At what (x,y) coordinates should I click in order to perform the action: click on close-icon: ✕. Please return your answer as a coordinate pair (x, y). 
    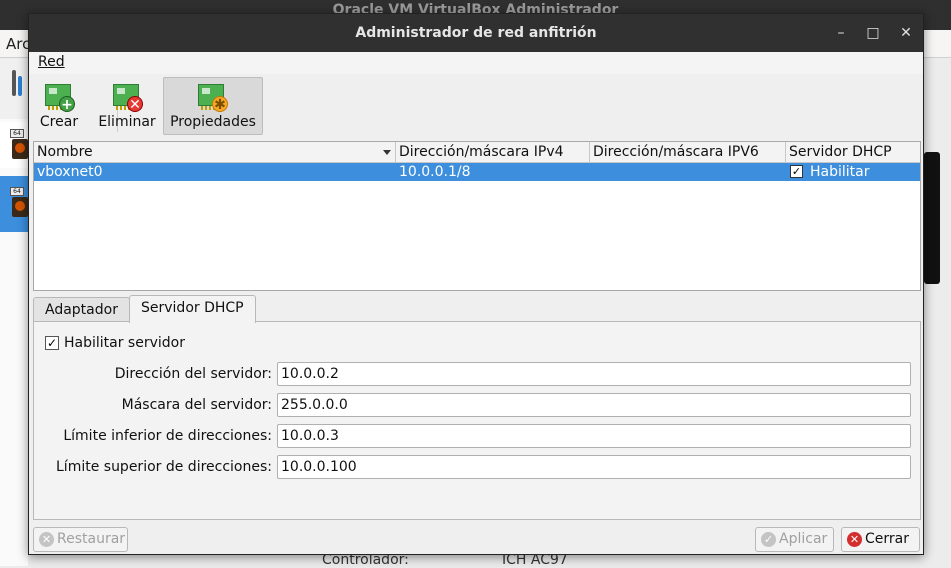
    Looking at the image, I should click on (906, 33).